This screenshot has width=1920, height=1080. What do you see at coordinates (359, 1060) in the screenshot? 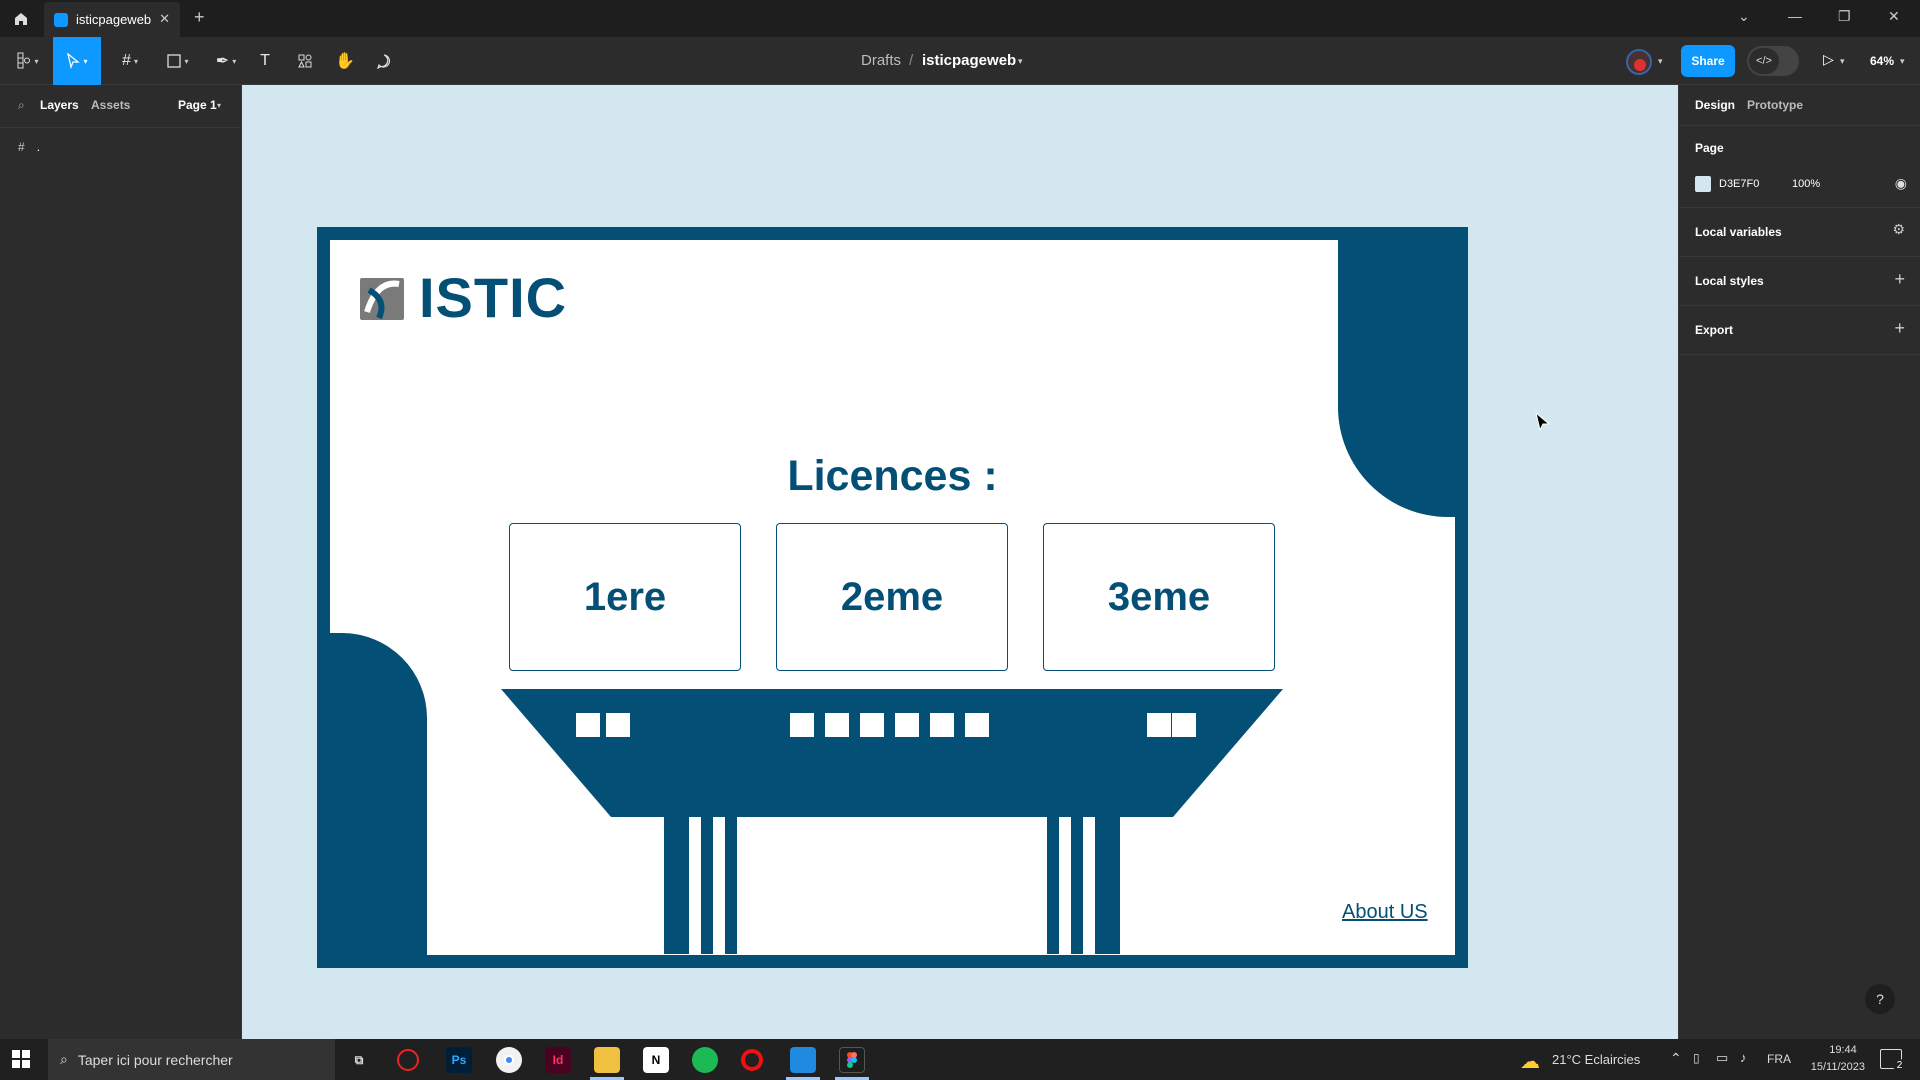
I see `task-view-icon: ⧉` at bounding box center [359, 1060].